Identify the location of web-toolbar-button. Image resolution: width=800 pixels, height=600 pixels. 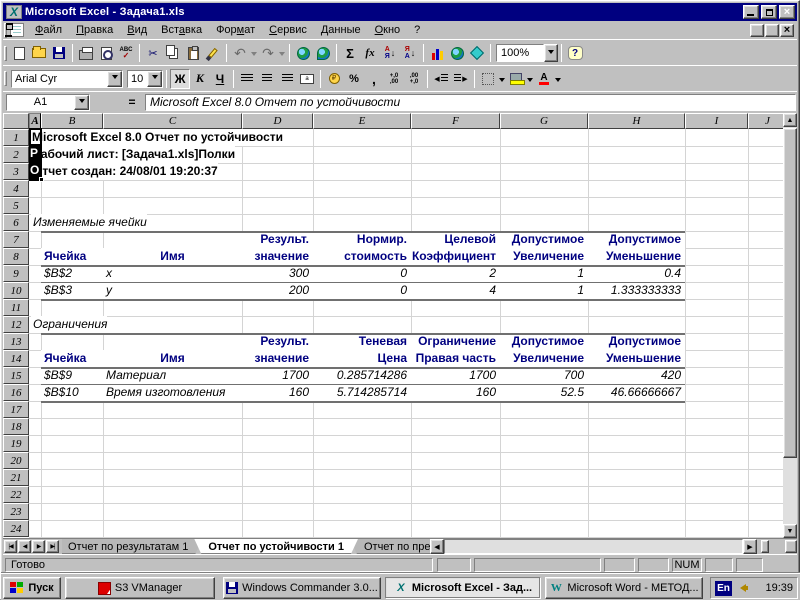
(323, 53).